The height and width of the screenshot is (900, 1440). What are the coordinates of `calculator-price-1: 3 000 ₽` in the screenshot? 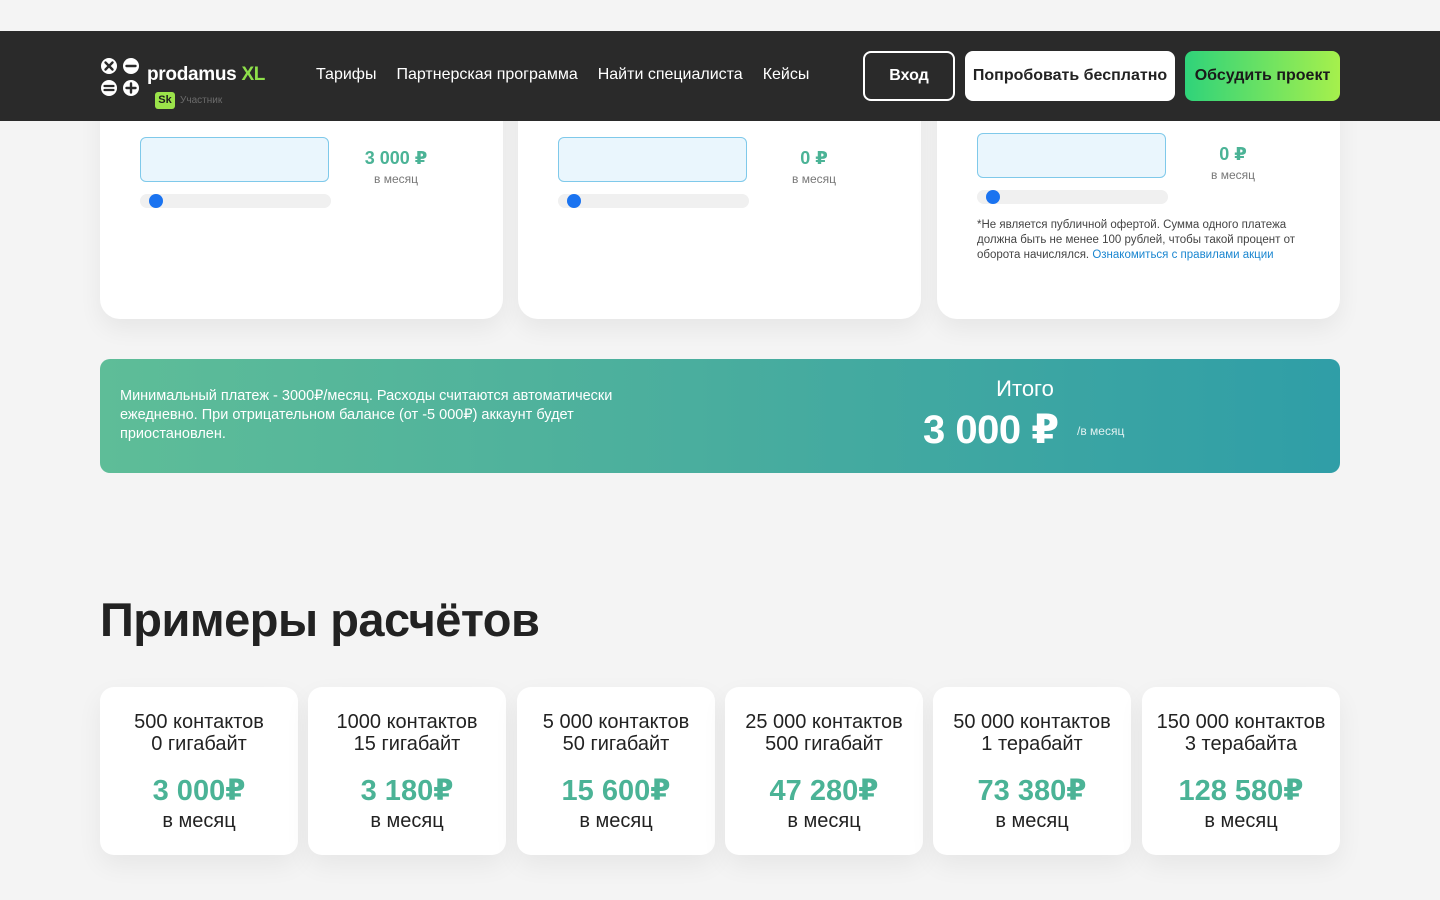 It's located at (396, 158).